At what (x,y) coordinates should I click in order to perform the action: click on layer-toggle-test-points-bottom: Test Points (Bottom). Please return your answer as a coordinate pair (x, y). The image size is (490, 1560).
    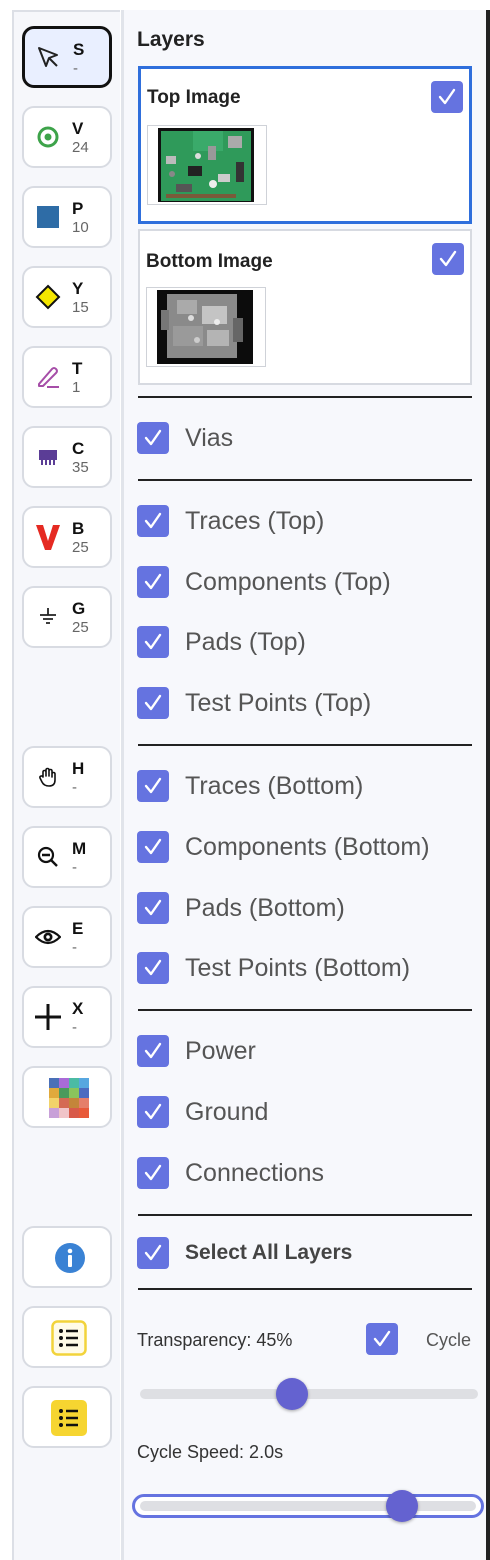
    Looking at the image, I should click on (273, 968).